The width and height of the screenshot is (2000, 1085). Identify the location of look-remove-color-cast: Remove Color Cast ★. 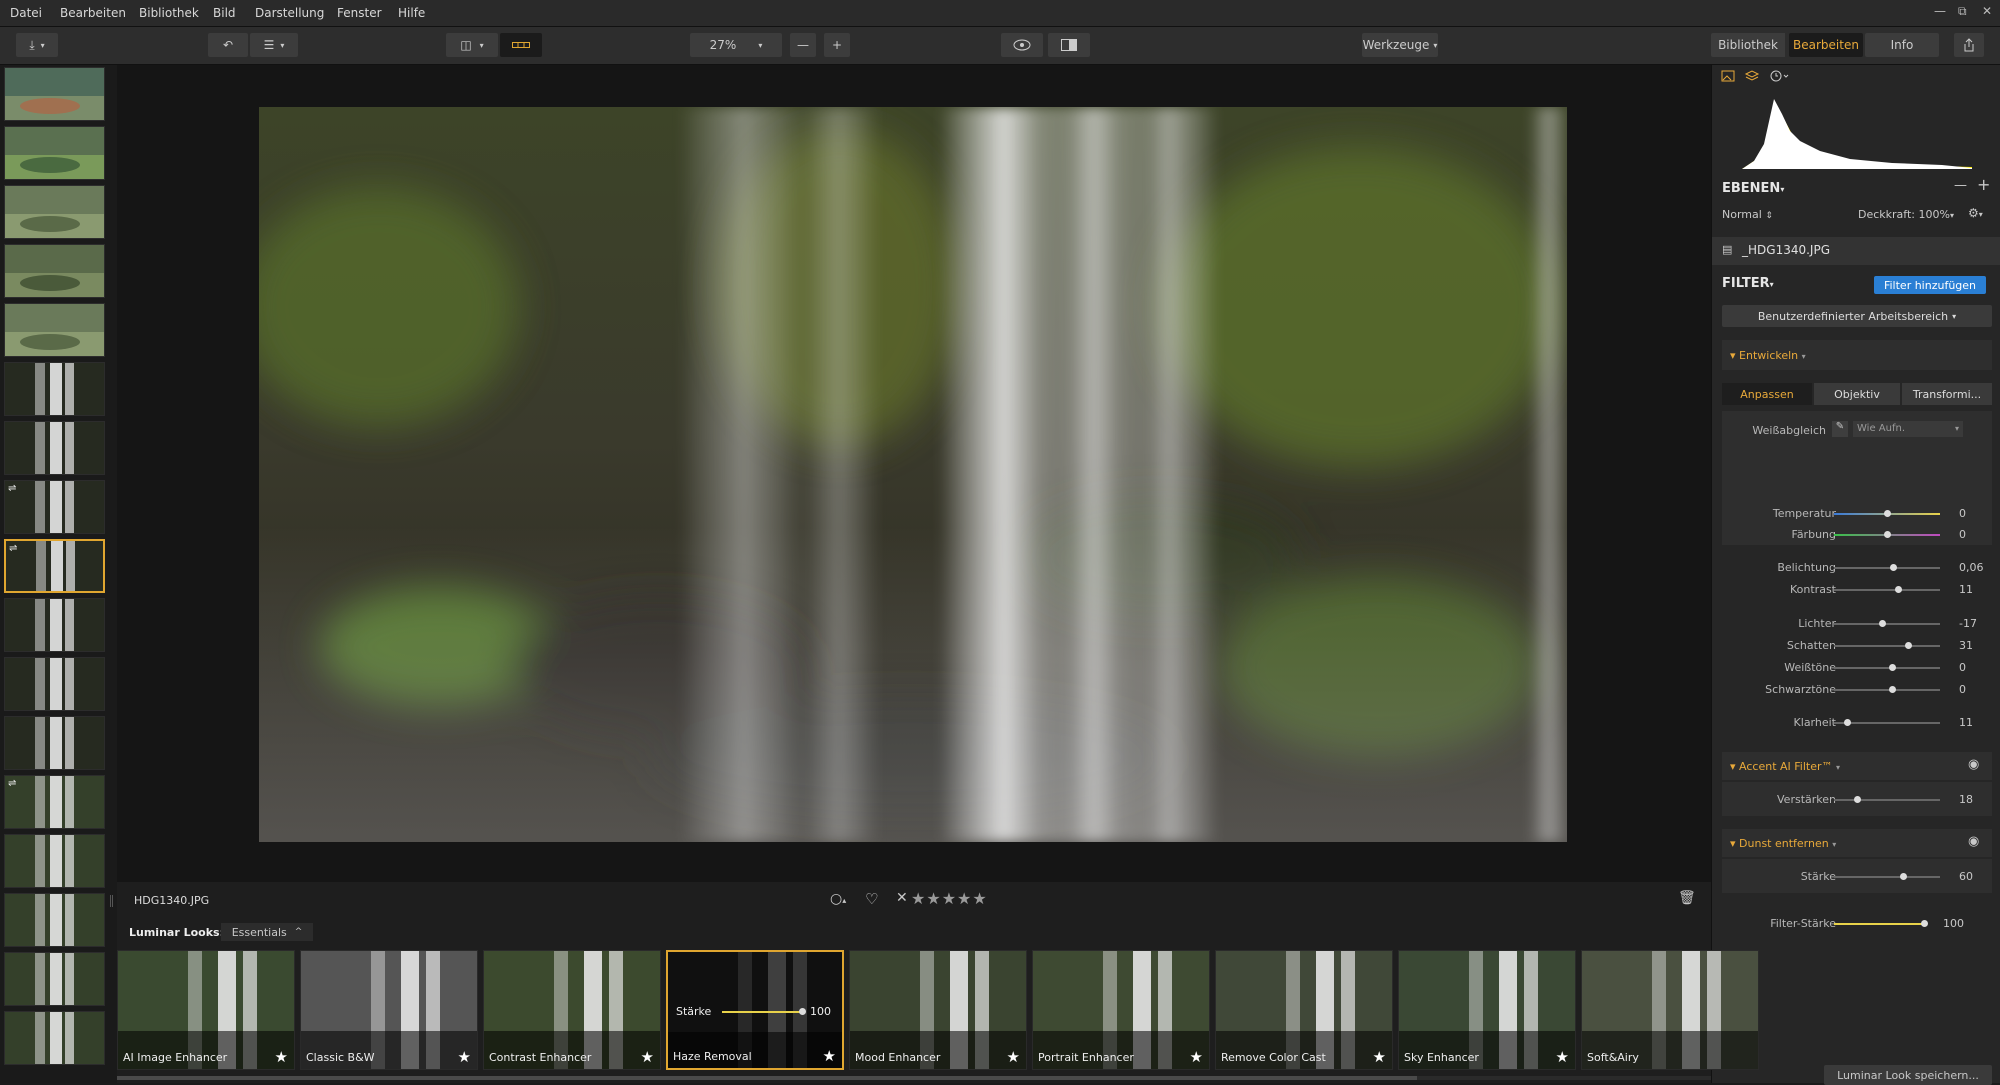
(1304, 1010).